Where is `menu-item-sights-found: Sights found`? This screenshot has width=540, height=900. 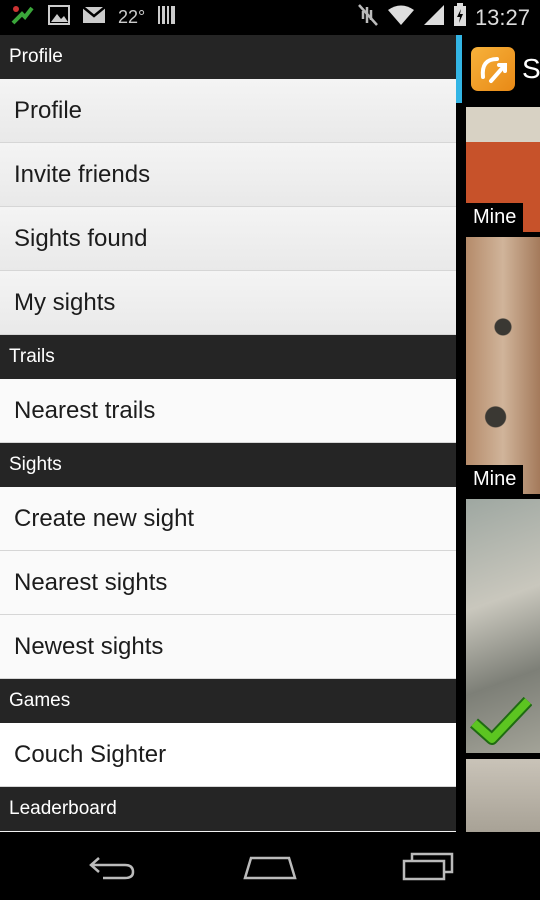 menu-item-sights-found: Sights found is located at coordinates (228, 239).